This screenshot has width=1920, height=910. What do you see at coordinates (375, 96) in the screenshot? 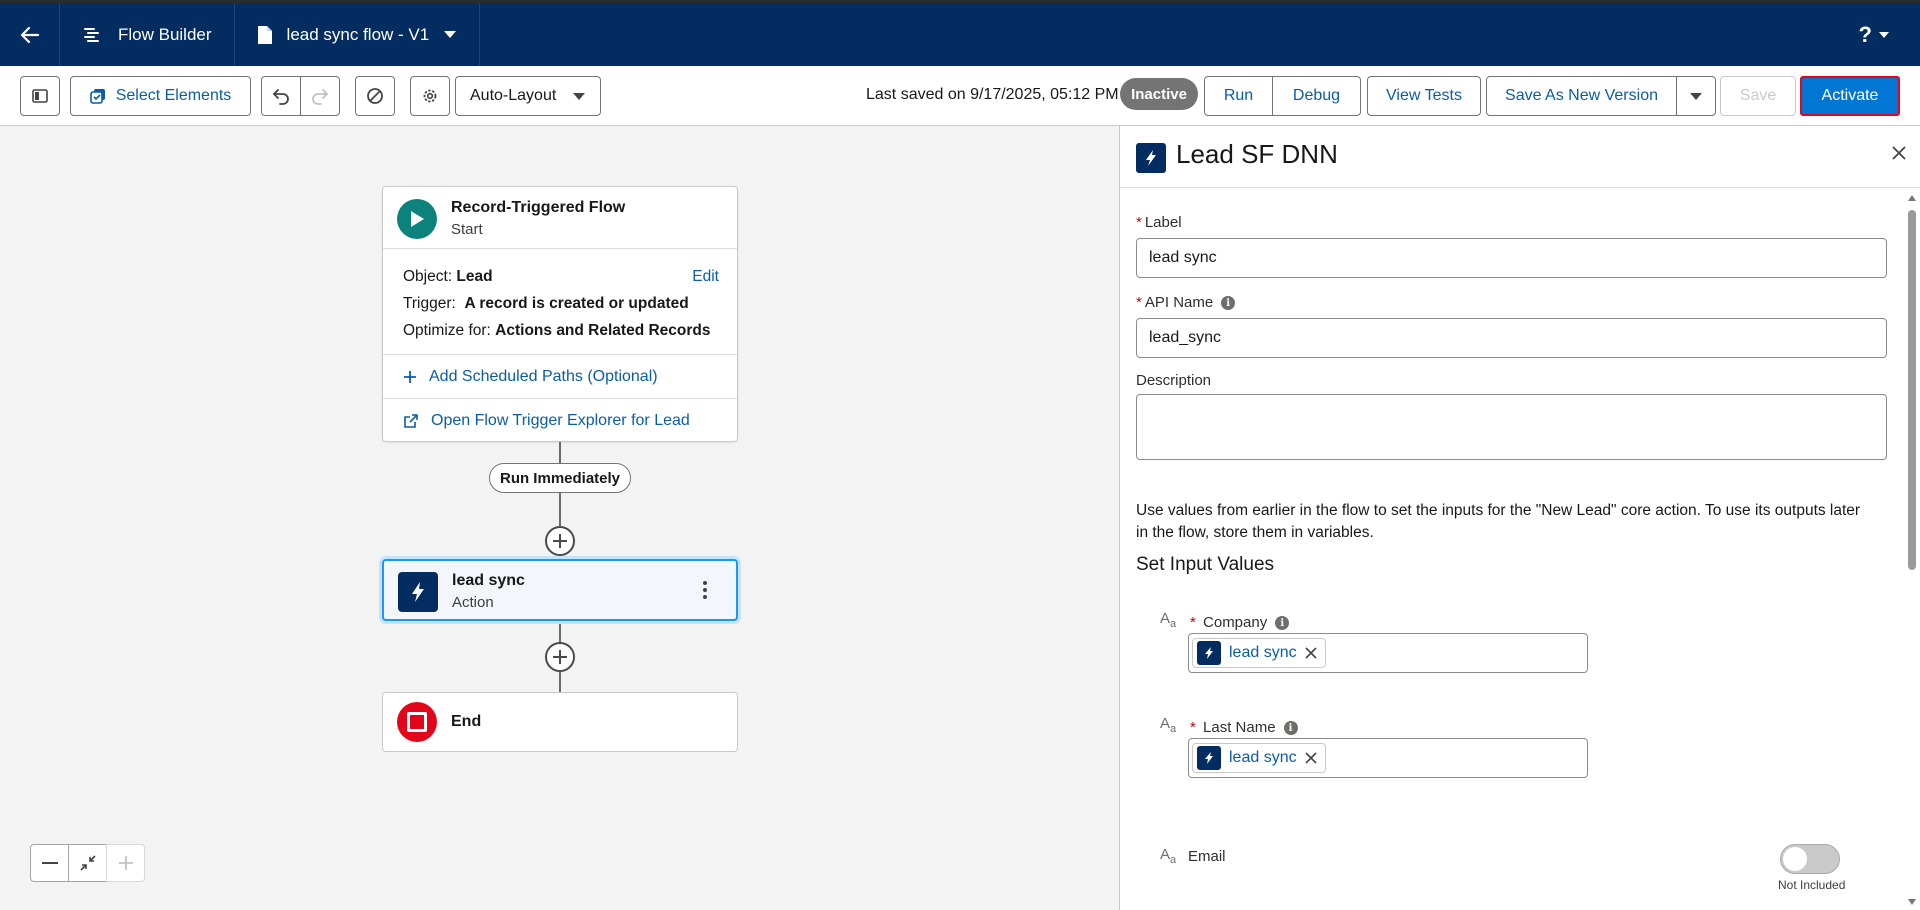
I see `show-errors-button` at bounding box center [375, 96].